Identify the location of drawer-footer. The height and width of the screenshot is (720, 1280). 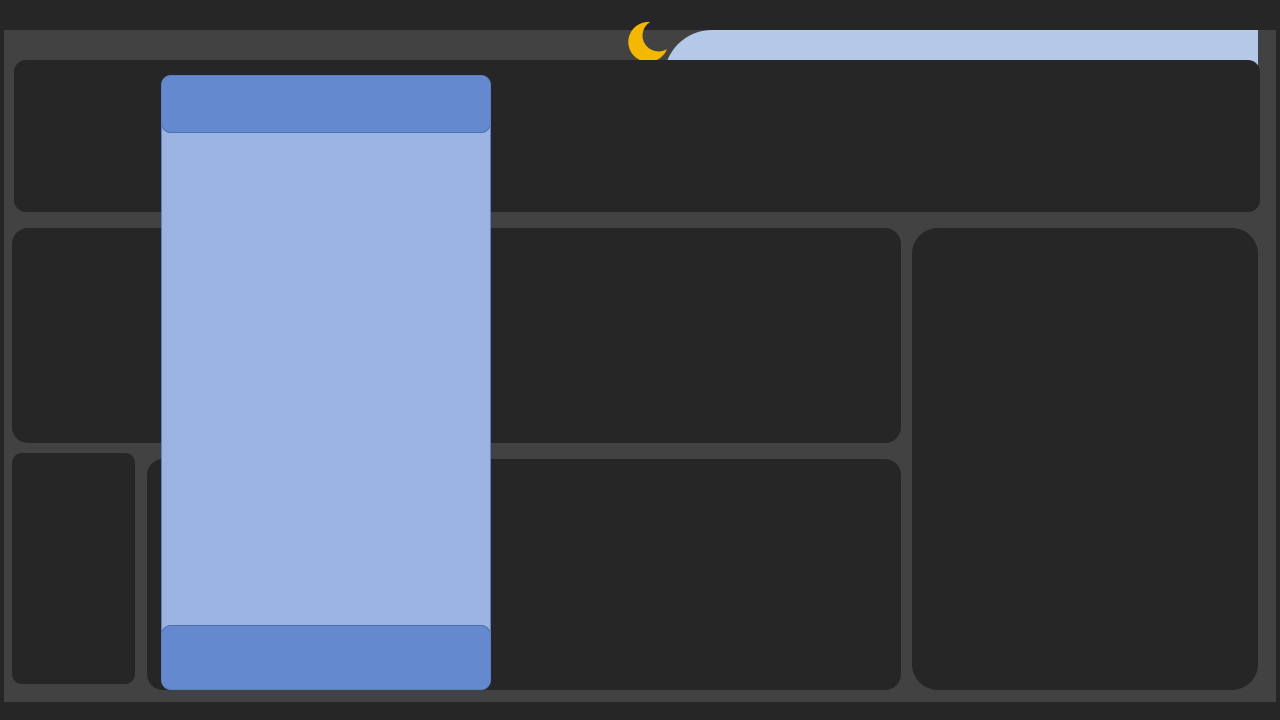
(326, 657).